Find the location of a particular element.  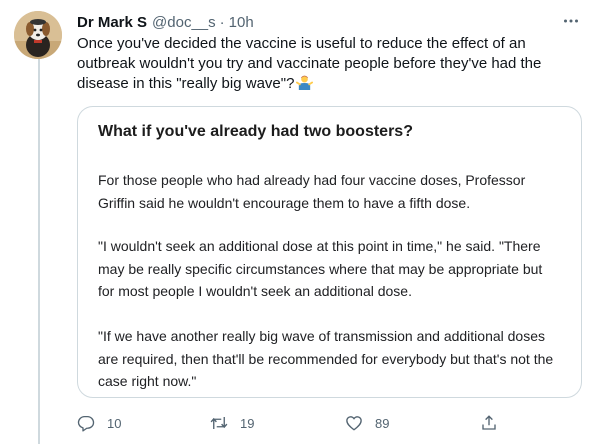

avatar-image is located at coordinates (38, 35).